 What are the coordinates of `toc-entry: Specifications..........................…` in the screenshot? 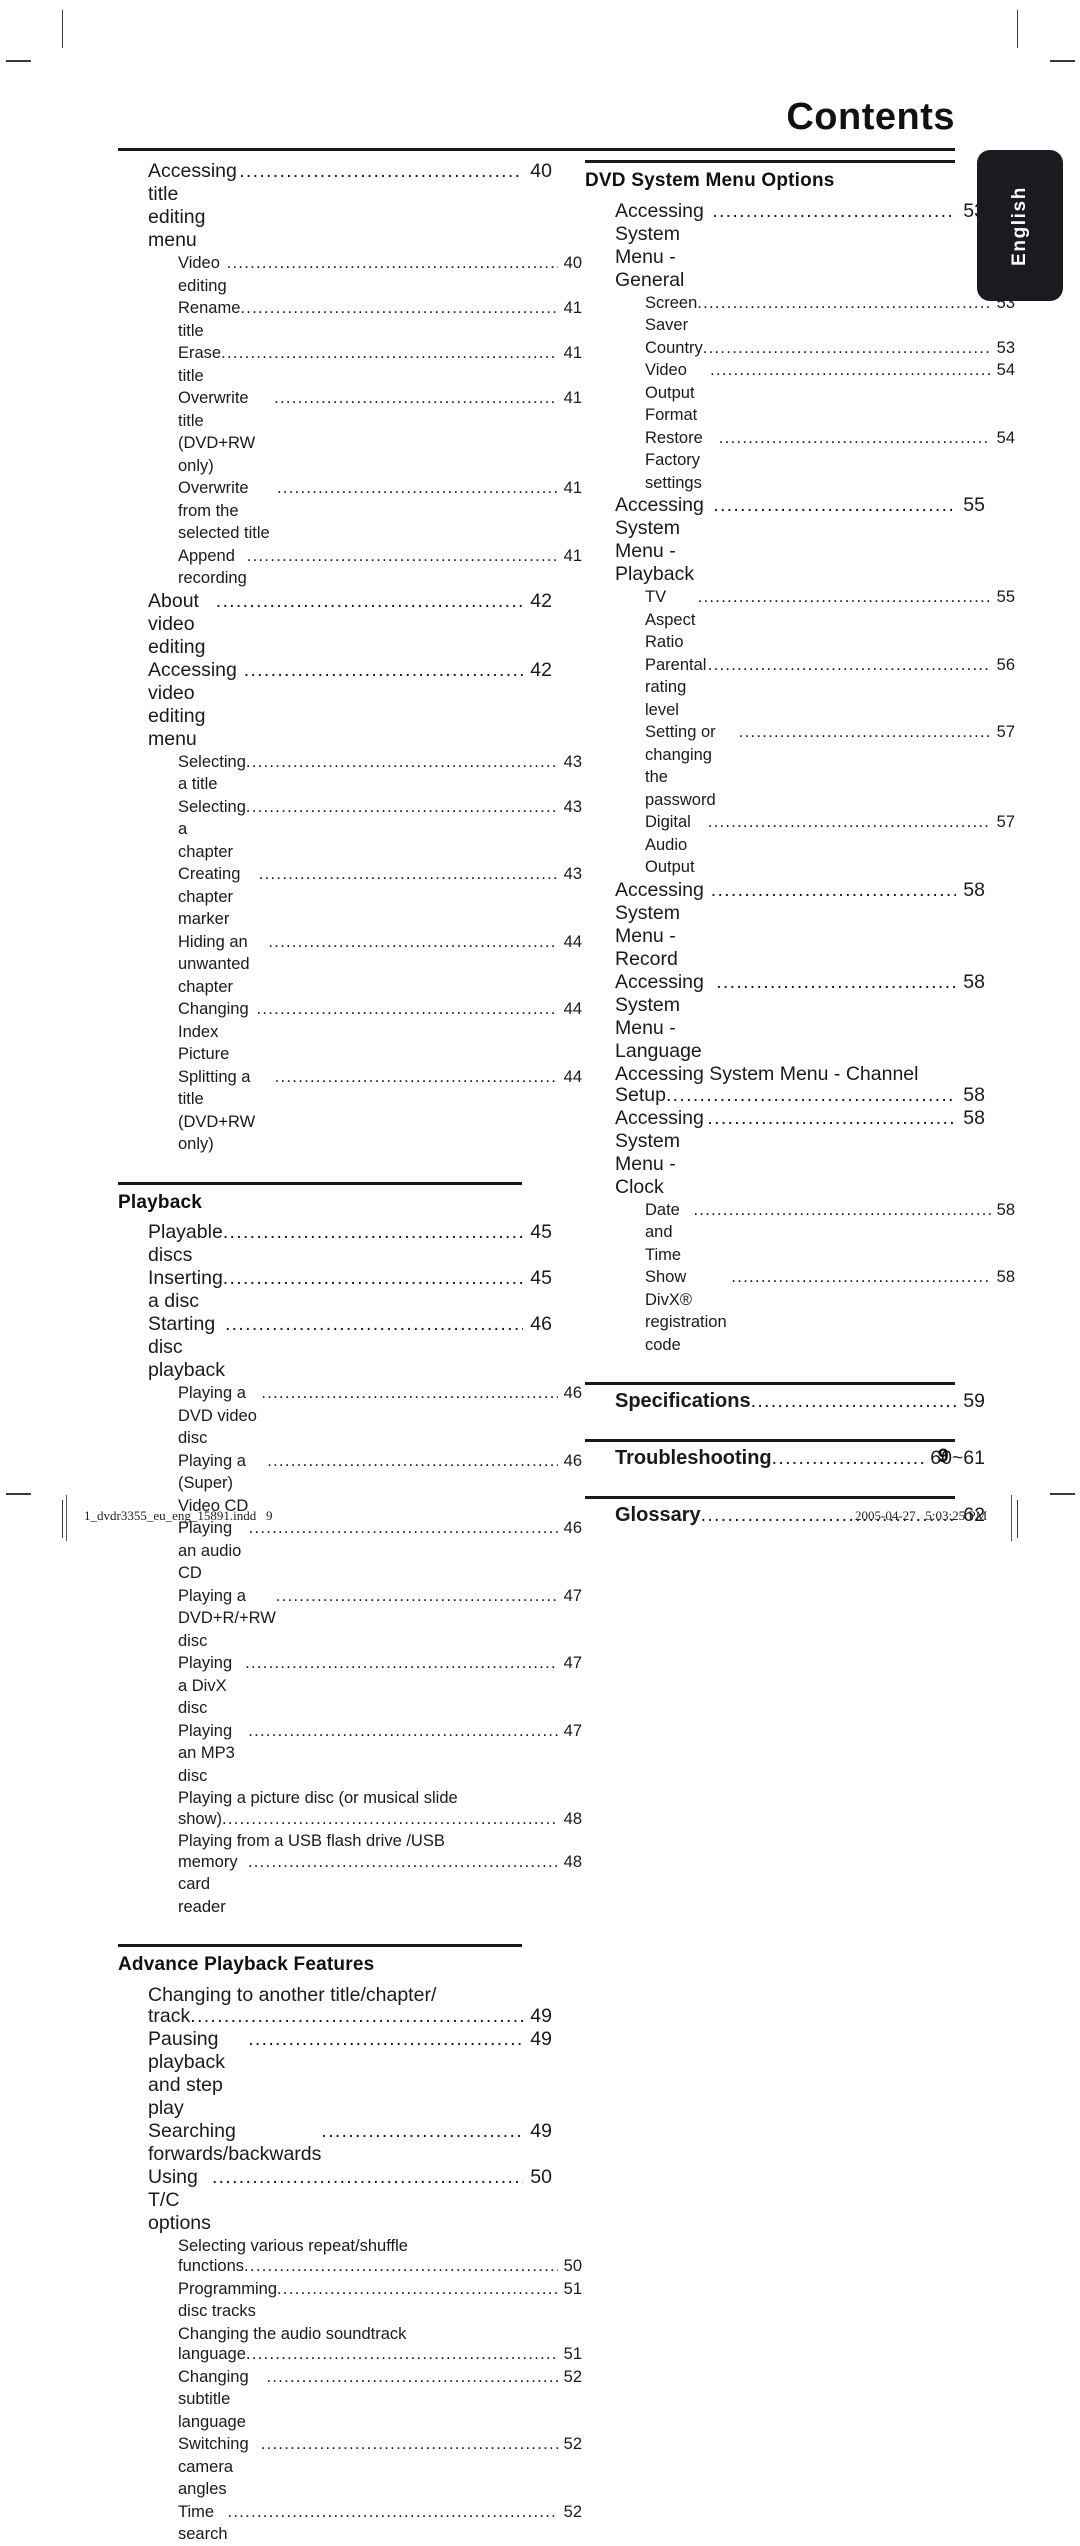 It's located at (800, 1401).